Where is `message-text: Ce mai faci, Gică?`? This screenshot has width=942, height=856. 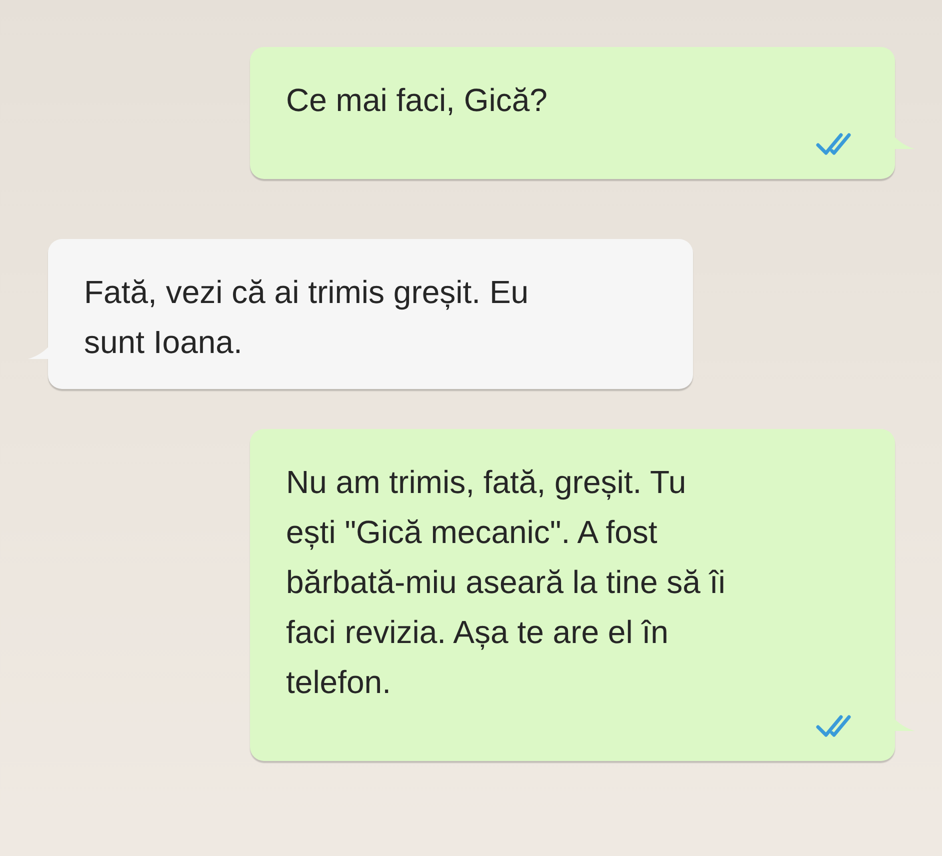 message-text: Ce mai faci, Gică? is located at coordinates (417, 100).